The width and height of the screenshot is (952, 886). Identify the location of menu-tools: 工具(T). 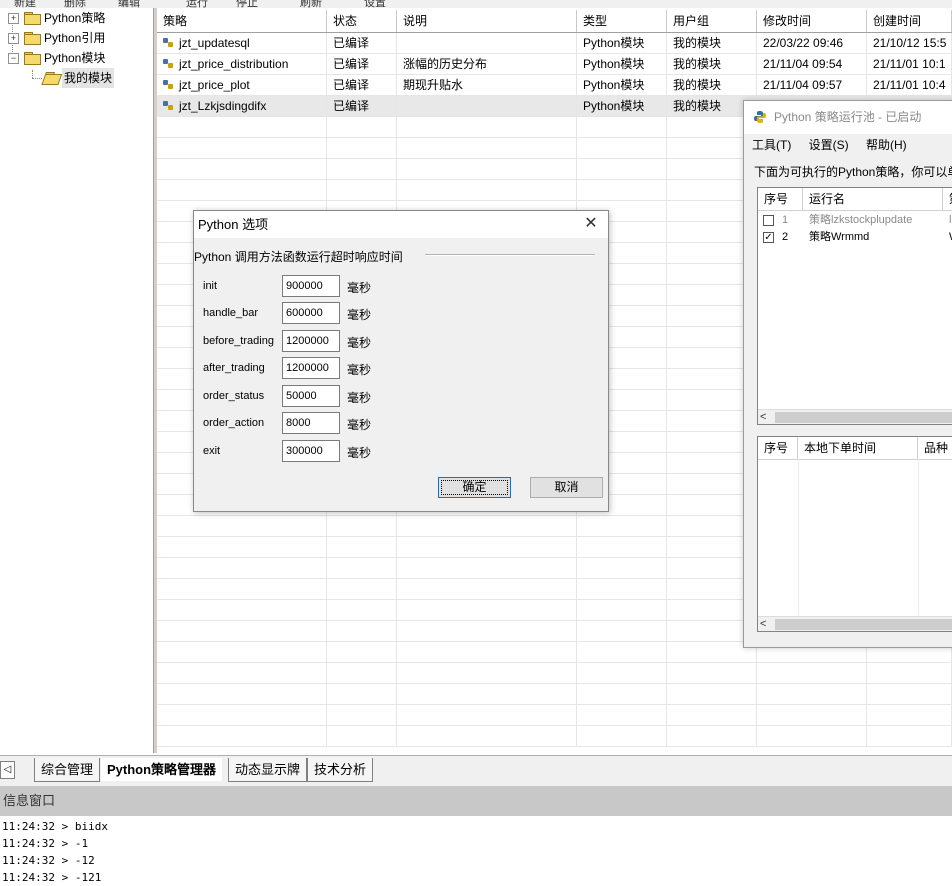
(771, 145).